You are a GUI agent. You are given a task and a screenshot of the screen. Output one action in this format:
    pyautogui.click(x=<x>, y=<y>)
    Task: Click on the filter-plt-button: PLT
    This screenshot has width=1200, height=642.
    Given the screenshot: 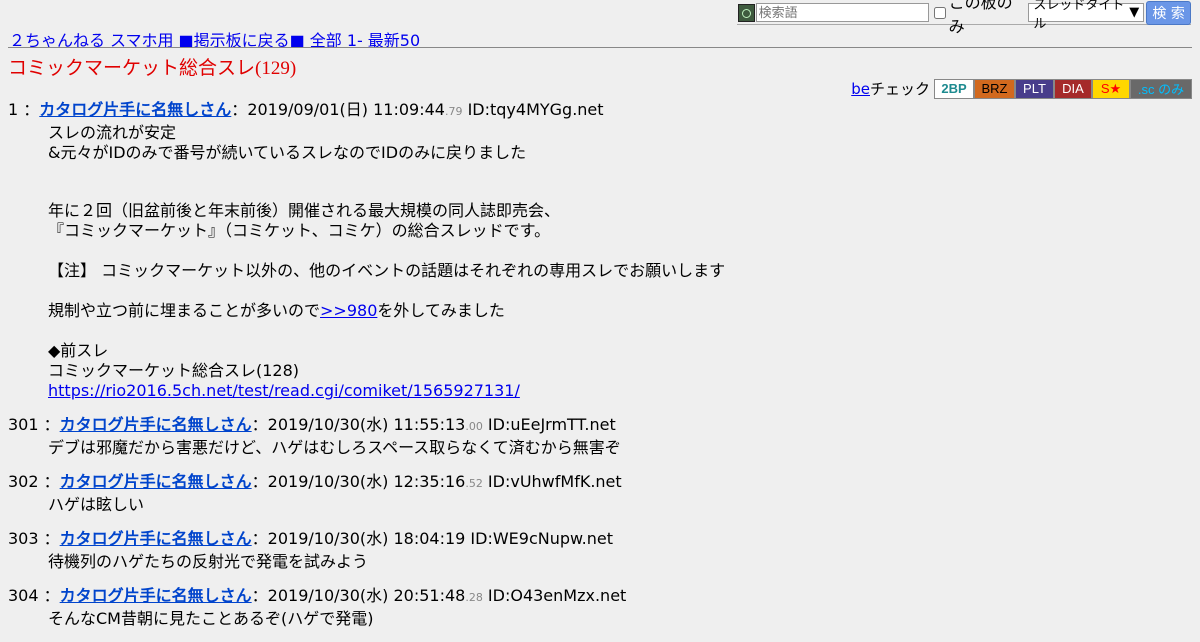 What is the action you would take?
    pyautogui.click(x=1034, y=88)
    